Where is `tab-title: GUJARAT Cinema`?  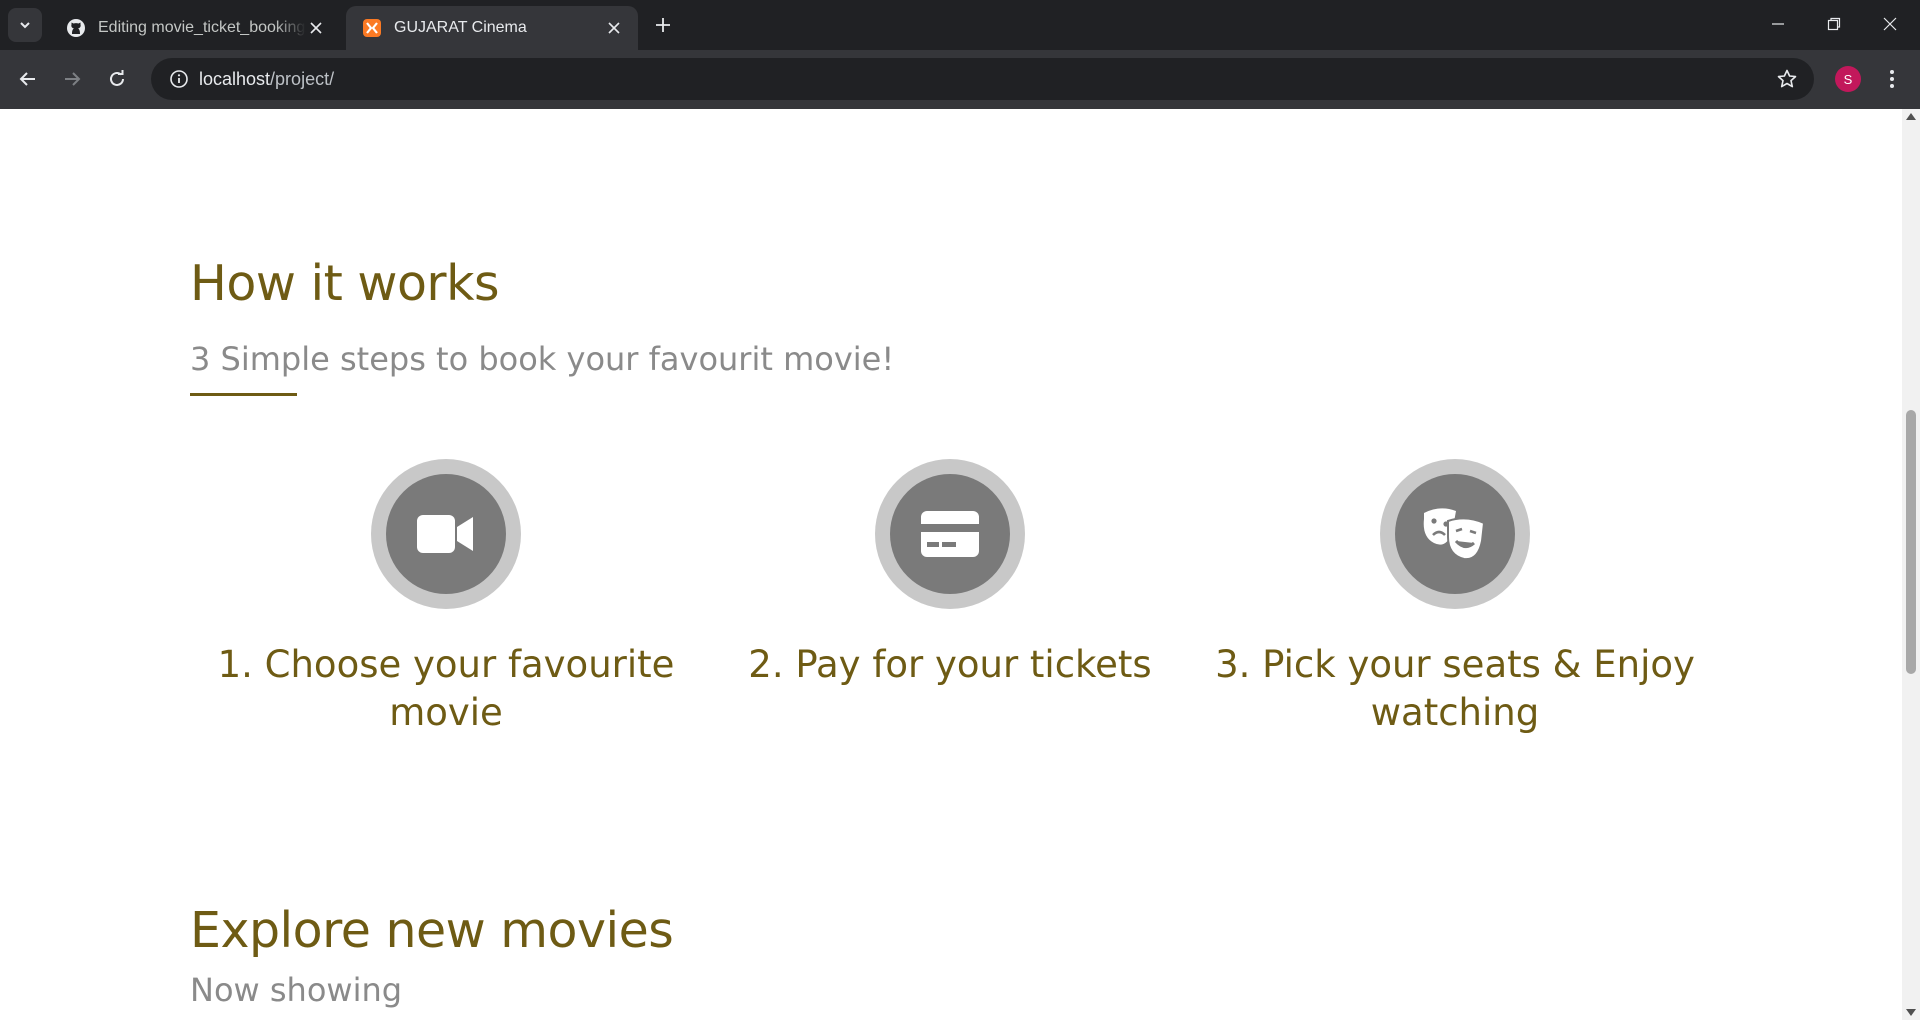
tab-title: GUJARAT Cinema is located at coordinates (460, 27).